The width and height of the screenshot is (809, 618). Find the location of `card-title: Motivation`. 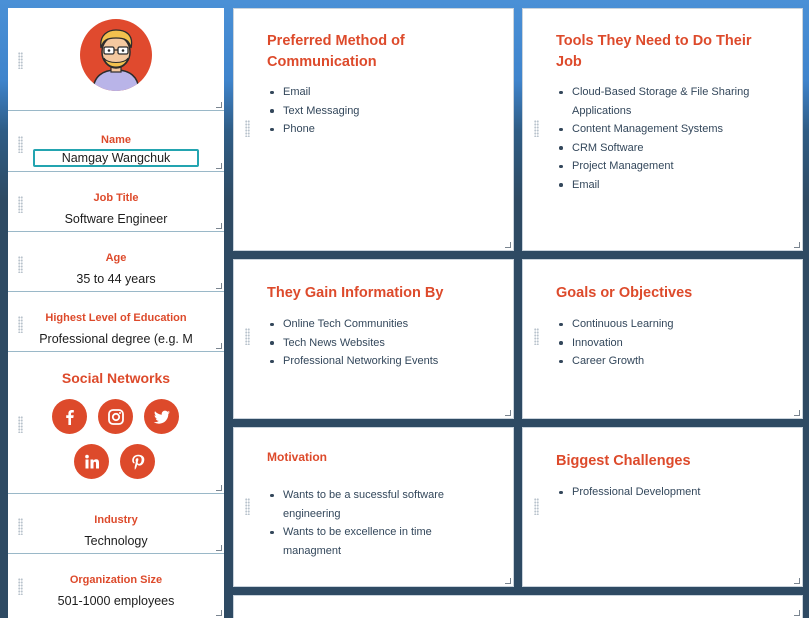

card-title: Motivation is located at coordinates (297, 457).